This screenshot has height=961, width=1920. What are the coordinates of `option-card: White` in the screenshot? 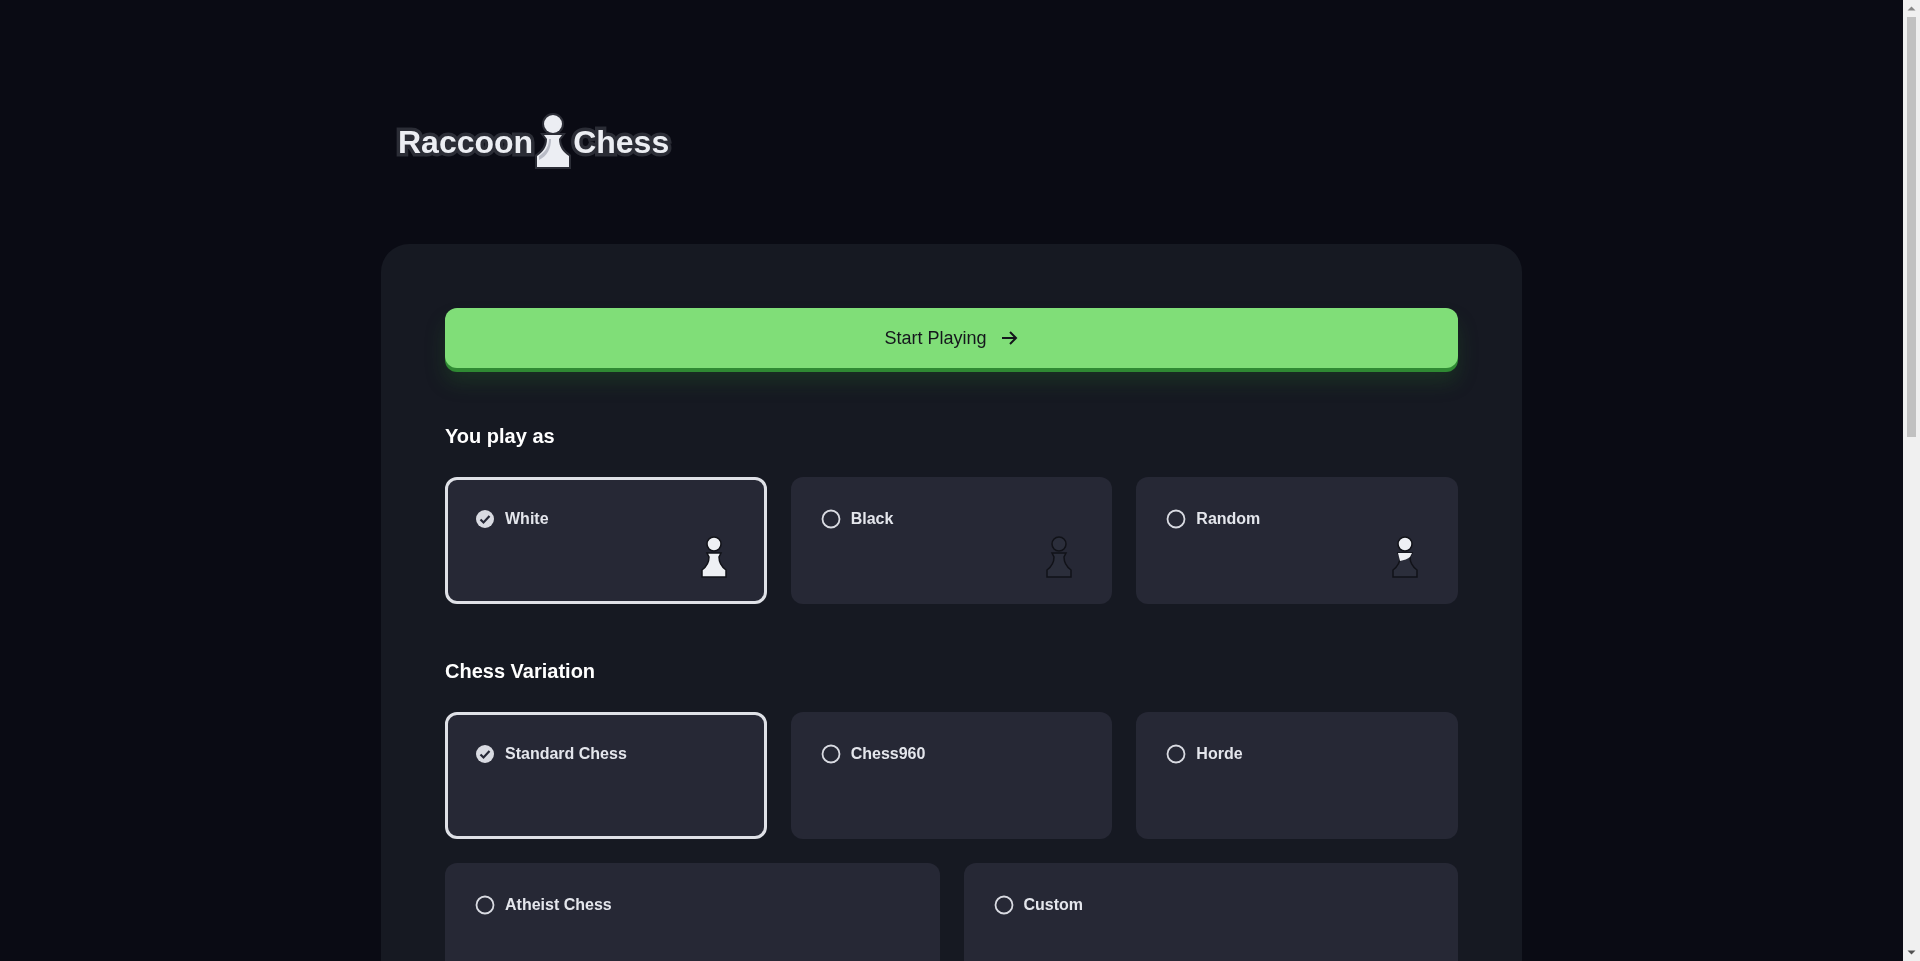 It's located at (606, 540).